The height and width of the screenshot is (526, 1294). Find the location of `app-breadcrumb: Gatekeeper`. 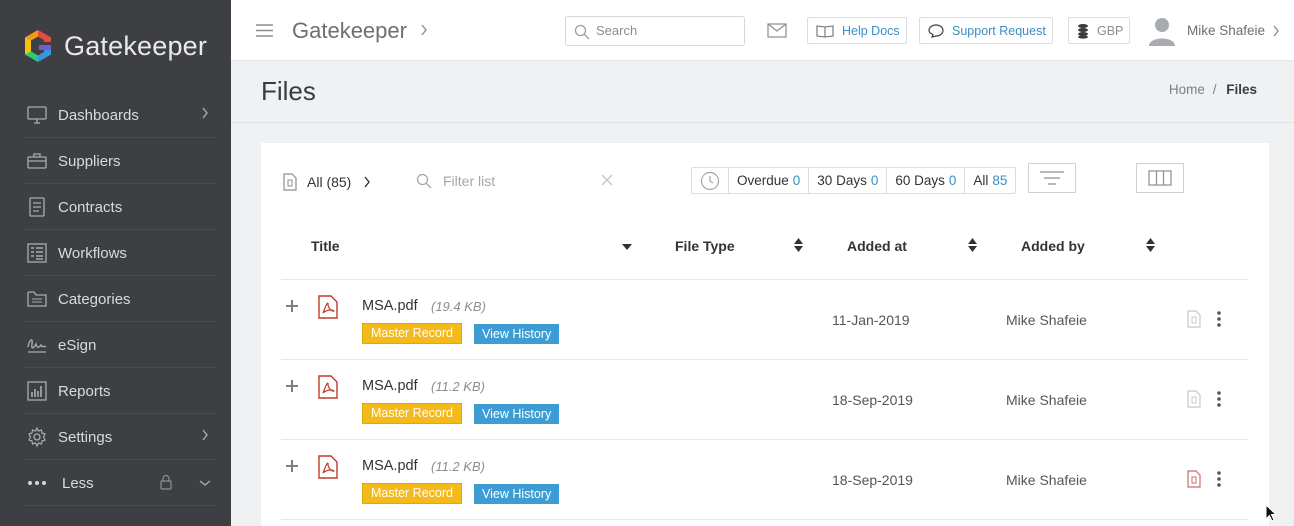

app-breadcrumb: Gatekeeper is located at coordinates (349, 31).